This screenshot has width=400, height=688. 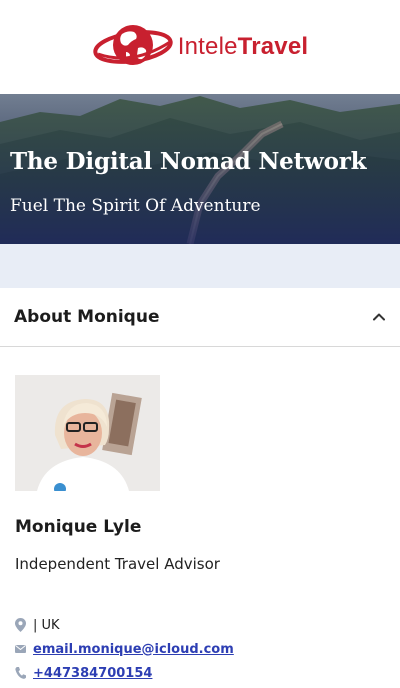 I want to click on envelope-icon, so click(x=20, y=649).